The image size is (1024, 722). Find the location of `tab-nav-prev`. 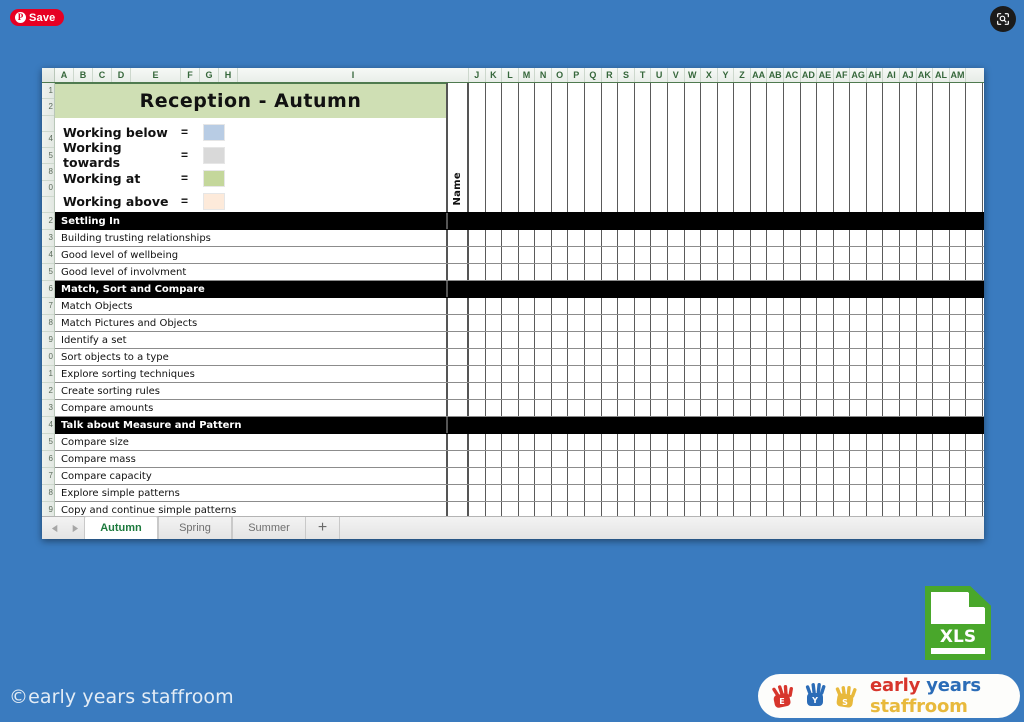

tab-nav-prev is located at coordinates (55, 528).